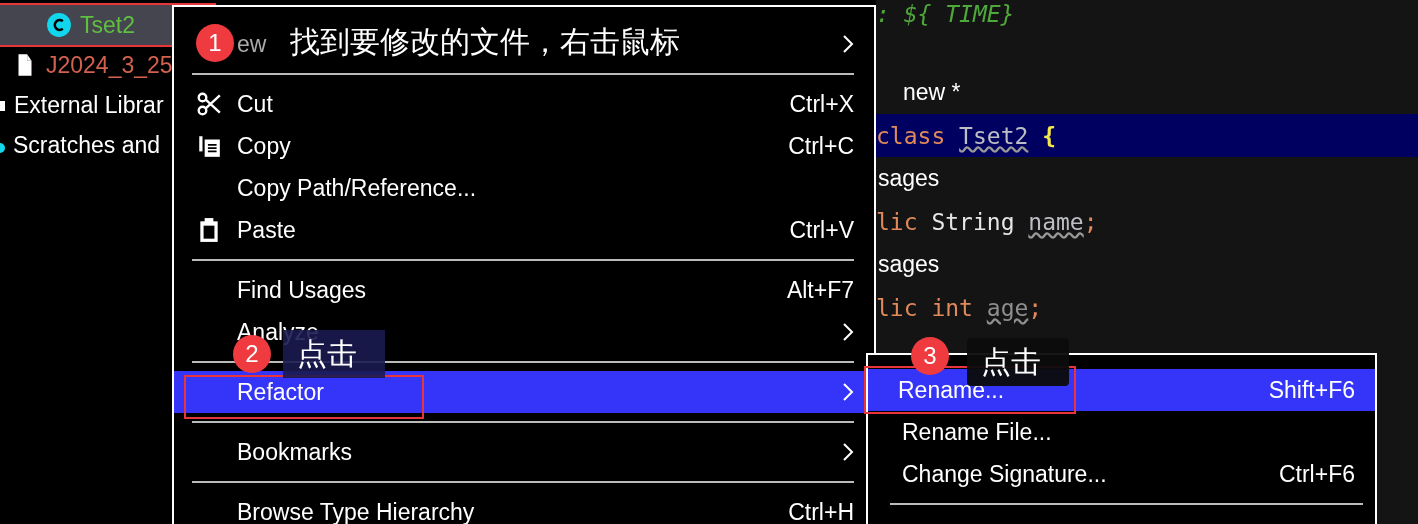 Image resolution: width=1418 pixels, height=524 pixels. I want to click on menu-item: Paste Ctrl+V, so click(523, 230).